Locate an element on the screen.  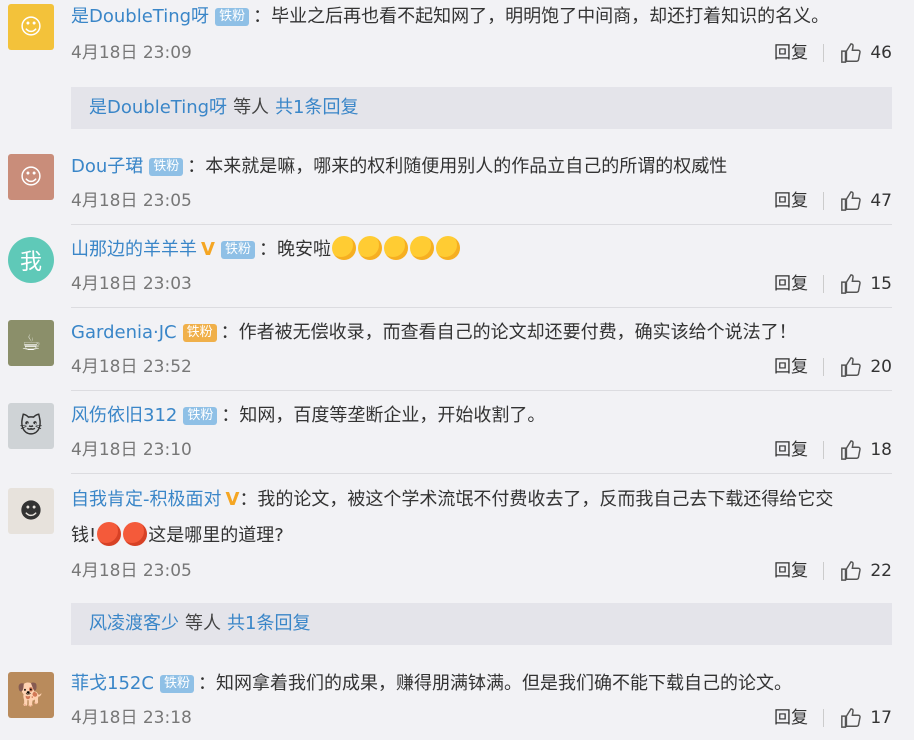
comment-body: ：我的论文，被这个学术流氓不付费收去了，反而我自己去下载还得给它交 is located at coordinates (536, 499).